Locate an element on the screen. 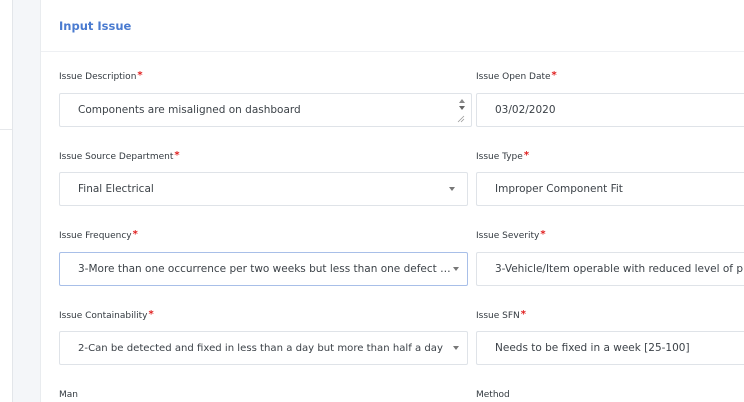  issue-source-department-value: Final Electrical is located at coordinates (116, 189).